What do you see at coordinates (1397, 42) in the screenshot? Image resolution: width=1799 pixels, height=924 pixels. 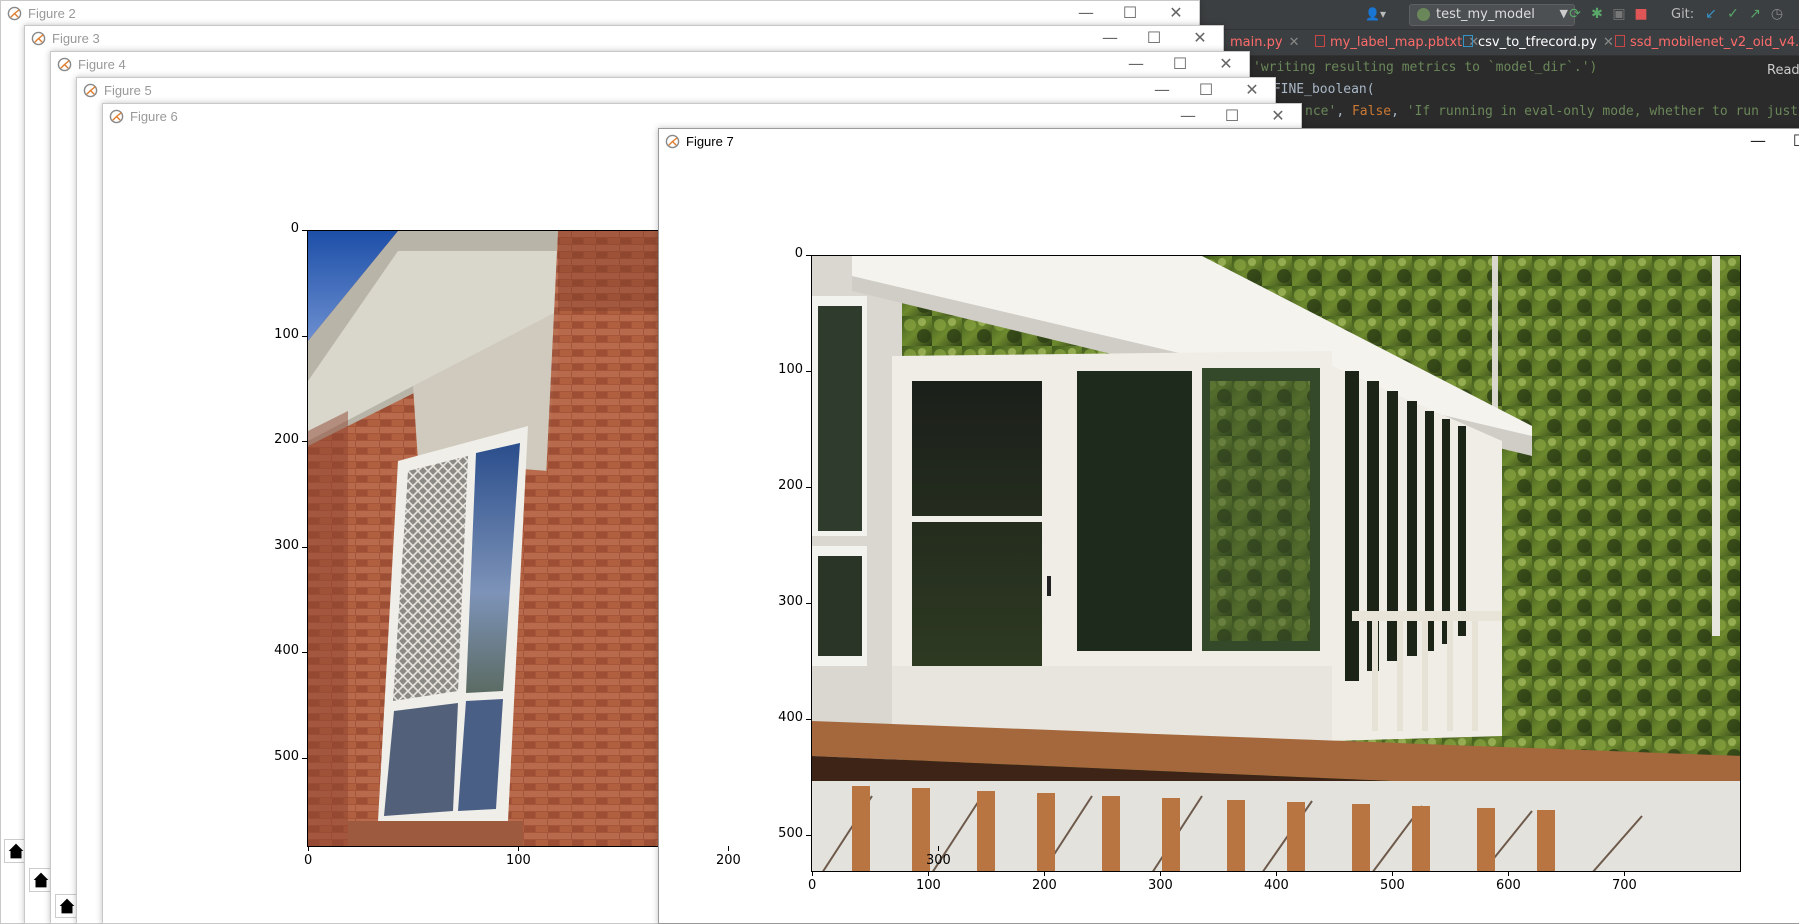 I see `tab-label-map: my_label_map.pbtxt ✕` at bounding box center [1397, 42].